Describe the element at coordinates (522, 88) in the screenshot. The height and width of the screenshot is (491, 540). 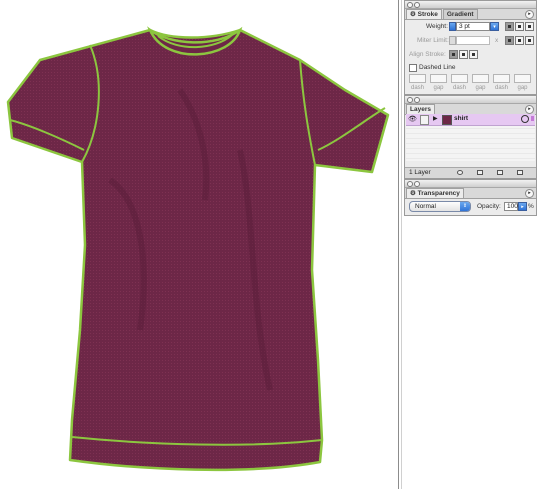
I see `gap-label-3: gap` at that location.